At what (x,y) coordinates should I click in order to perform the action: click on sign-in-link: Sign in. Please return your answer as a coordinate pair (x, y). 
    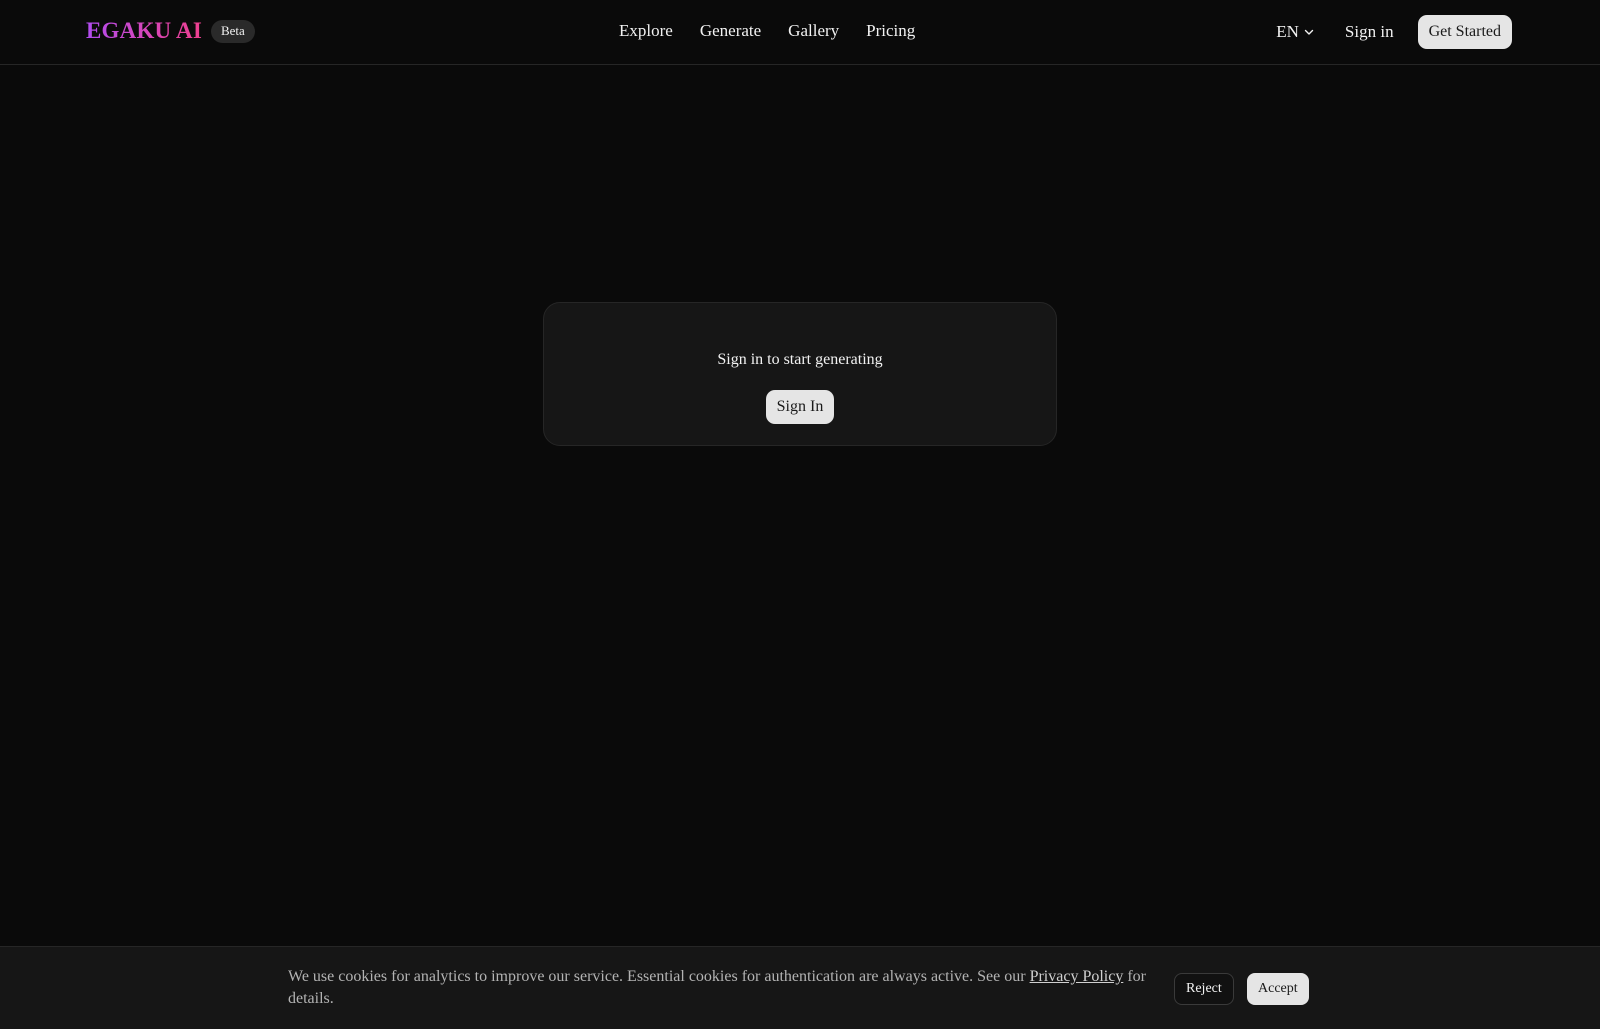
    Looking at the image, I should click on (1369, 32).